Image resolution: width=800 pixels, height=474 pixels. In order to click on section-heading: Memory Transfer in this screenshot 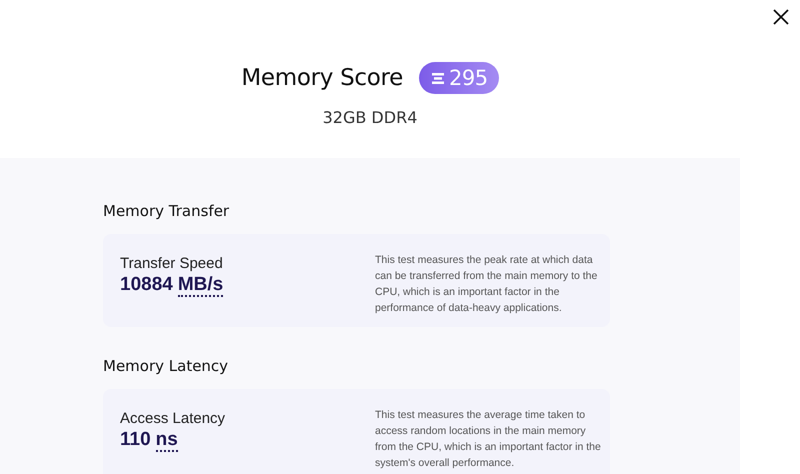, I will do `click(166, 211)`.